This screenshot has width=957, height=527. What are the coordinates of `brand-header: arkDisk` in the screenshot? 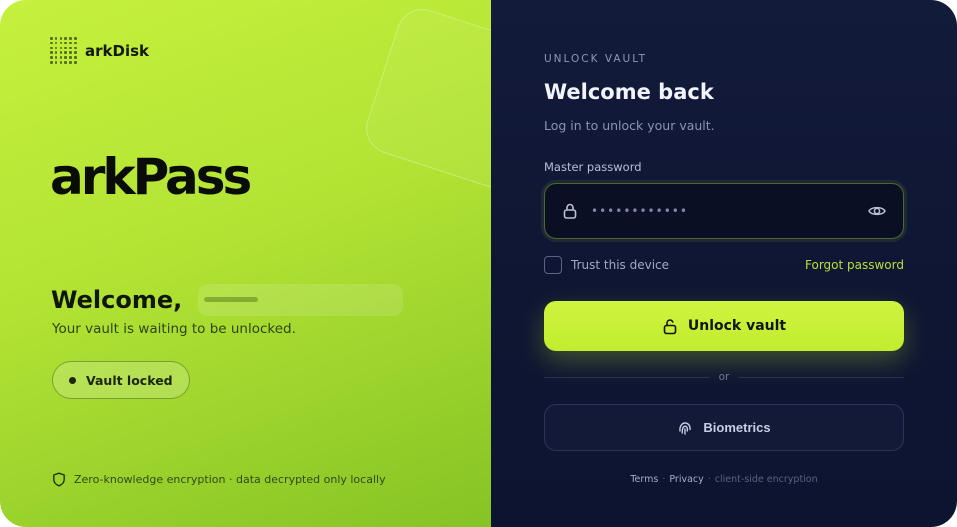 It's located at (99, 50).